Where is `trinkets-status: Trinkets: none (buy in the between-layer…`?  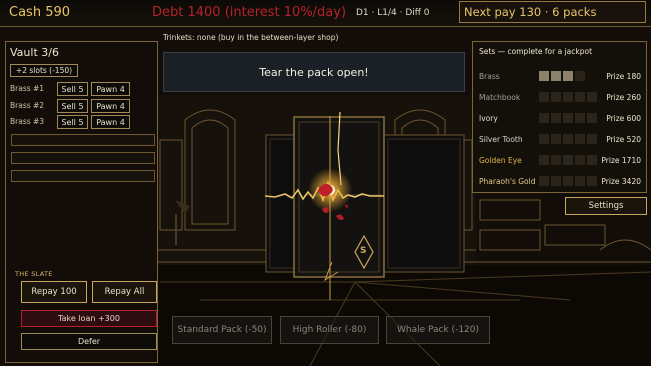 trinkets-status: Trinkets: none (buy in the between-layer… is located at coordinates (251, 37).